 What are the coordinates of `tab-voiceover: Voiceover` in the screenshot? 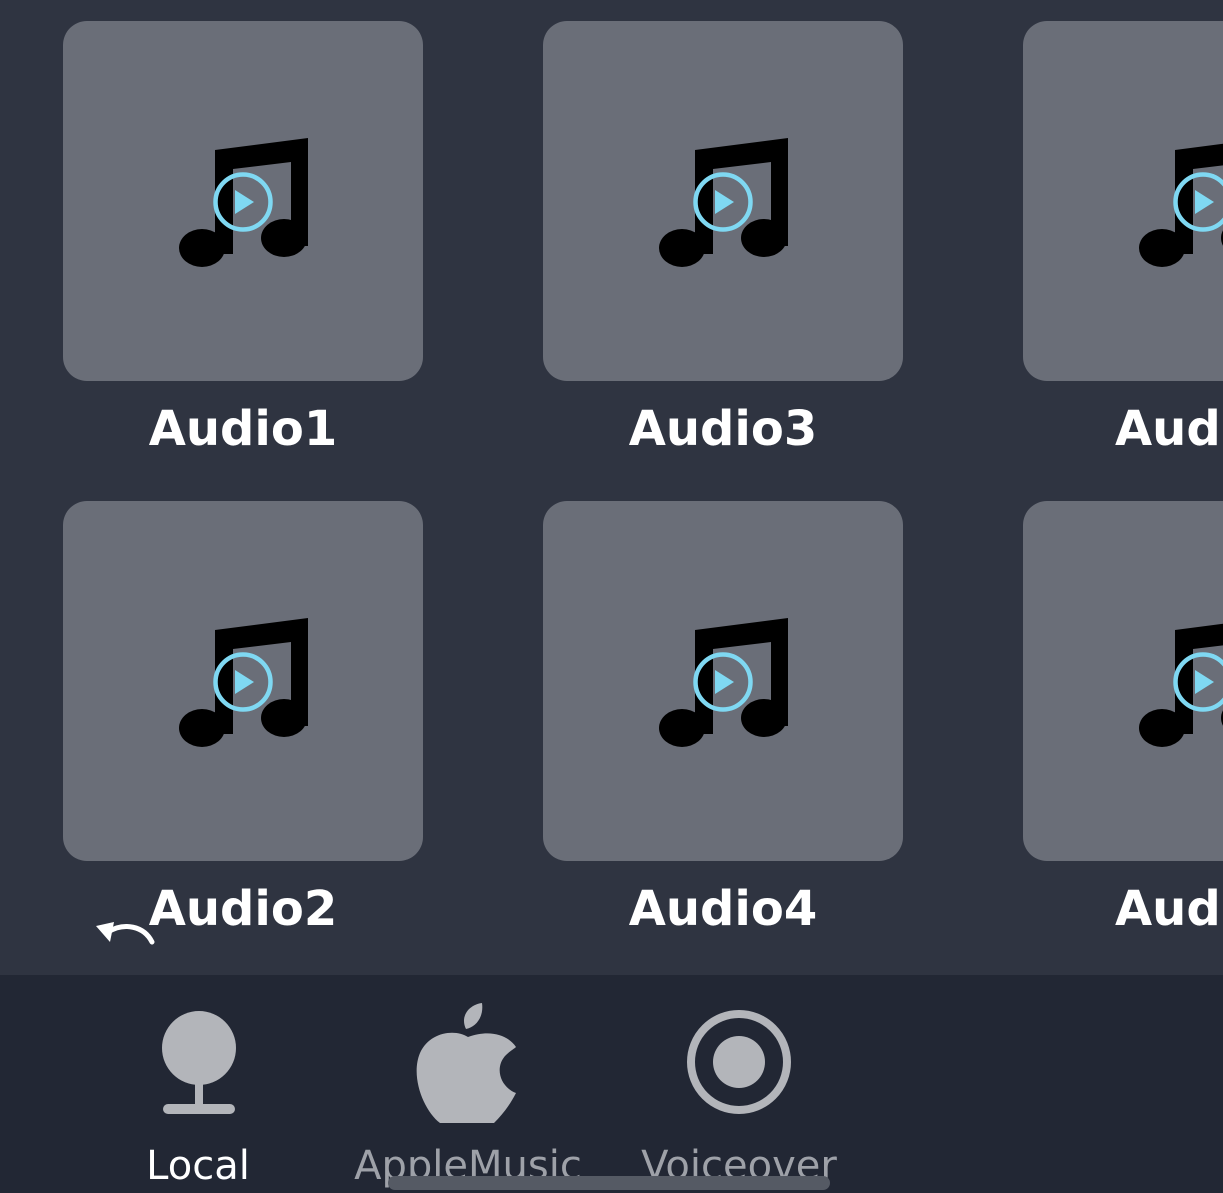 It's located at (739, 1084).